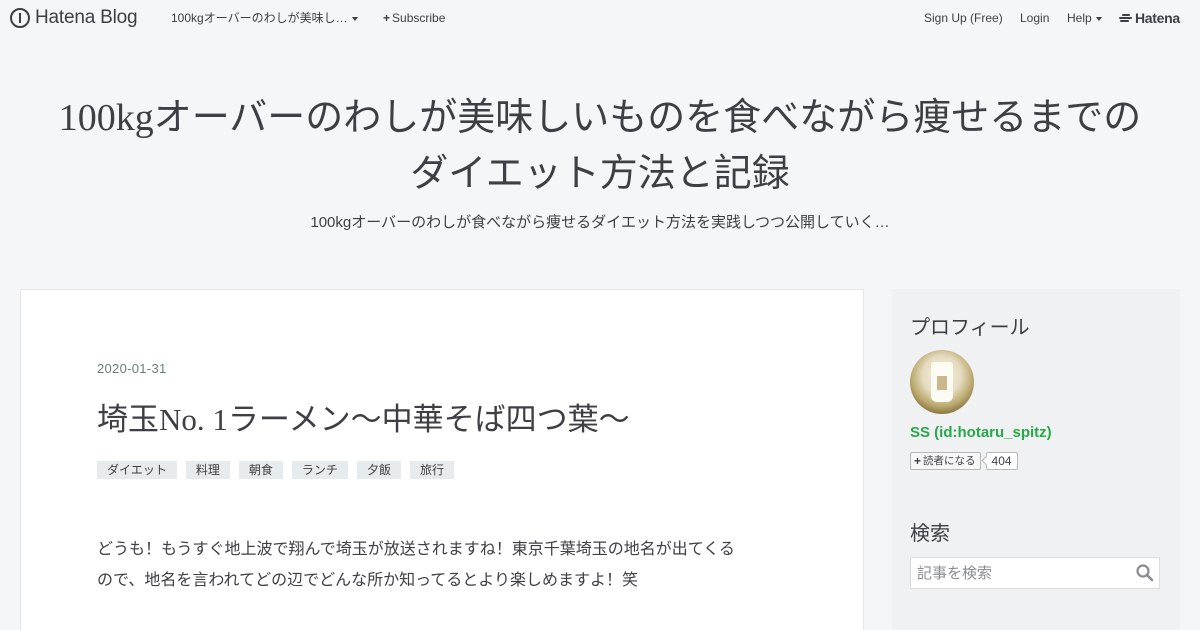 The width and height of the screenshot is (1200, 630). What do you see at coordinates (363, 416) in the screenshot?
I see `entry-title: 埼玉No. 1ラーメン〜中華そば四つ葉〜` at bounding box center [363, 416].